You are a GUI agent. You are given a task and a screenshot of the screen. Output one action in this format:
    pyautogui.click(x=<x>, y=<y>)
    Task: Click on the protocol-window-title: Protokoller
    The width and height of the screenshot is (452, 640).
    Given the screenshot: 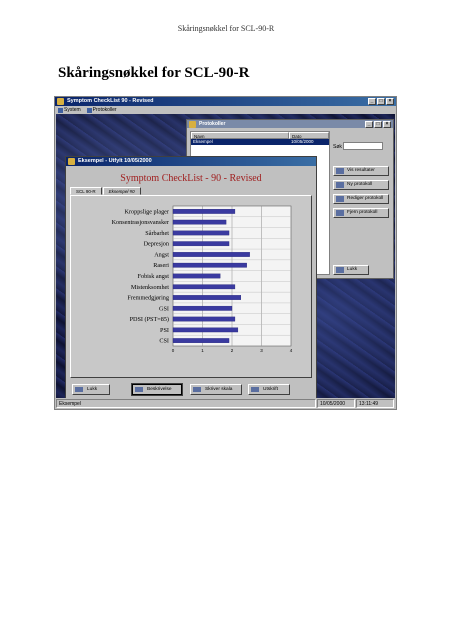 What is the action you would take?
    pyautogui.click(x=212, y=124)
    